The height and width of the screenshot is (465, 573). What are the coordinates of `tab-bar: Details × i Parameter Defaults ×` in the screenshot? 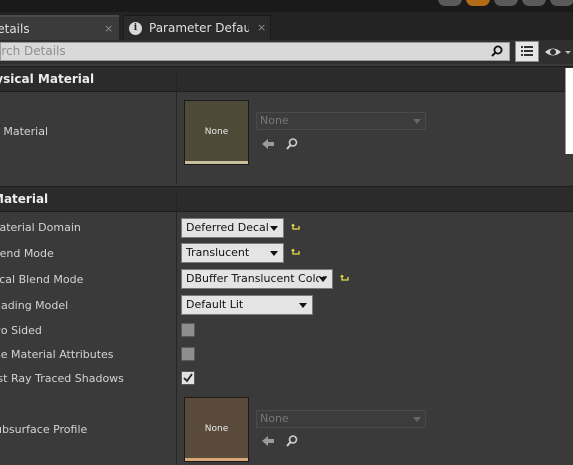 It's located at (286, 26).